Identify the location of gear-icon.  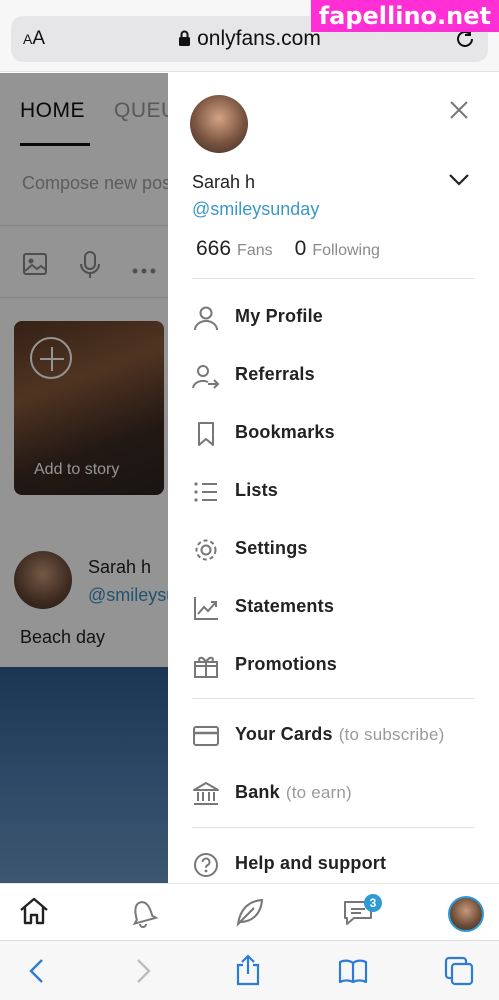
(206, 550).